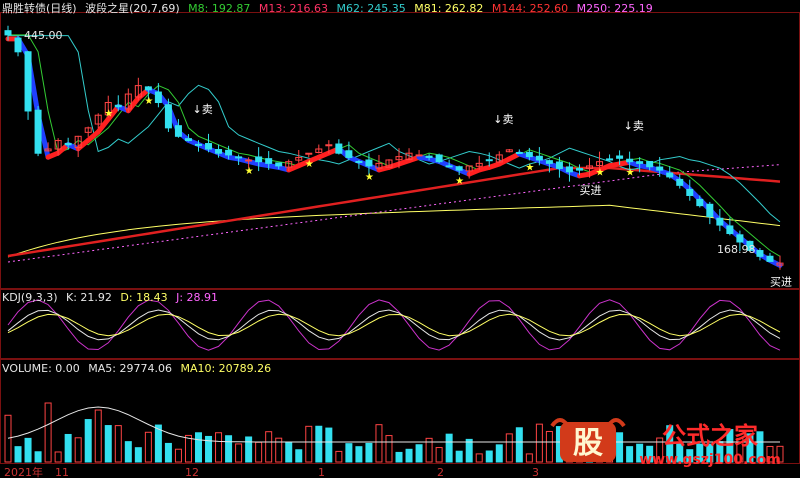  Describe the element at coordinates (39, 8) in the screenshot. I see `chart-title: 鼎胜转债(日线)` at that location.